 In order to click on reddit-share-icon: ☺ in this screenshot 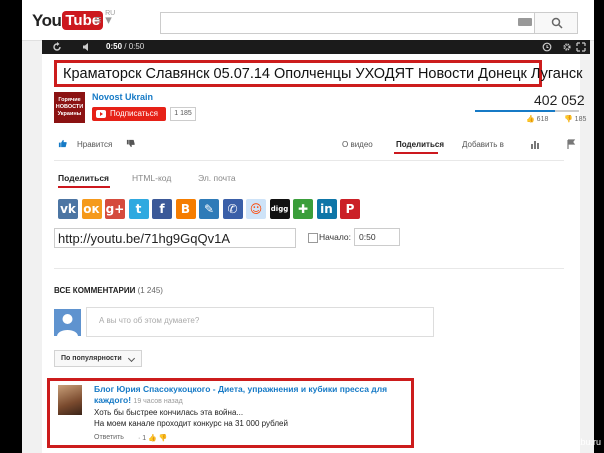, I will do `click(256, 209)`.